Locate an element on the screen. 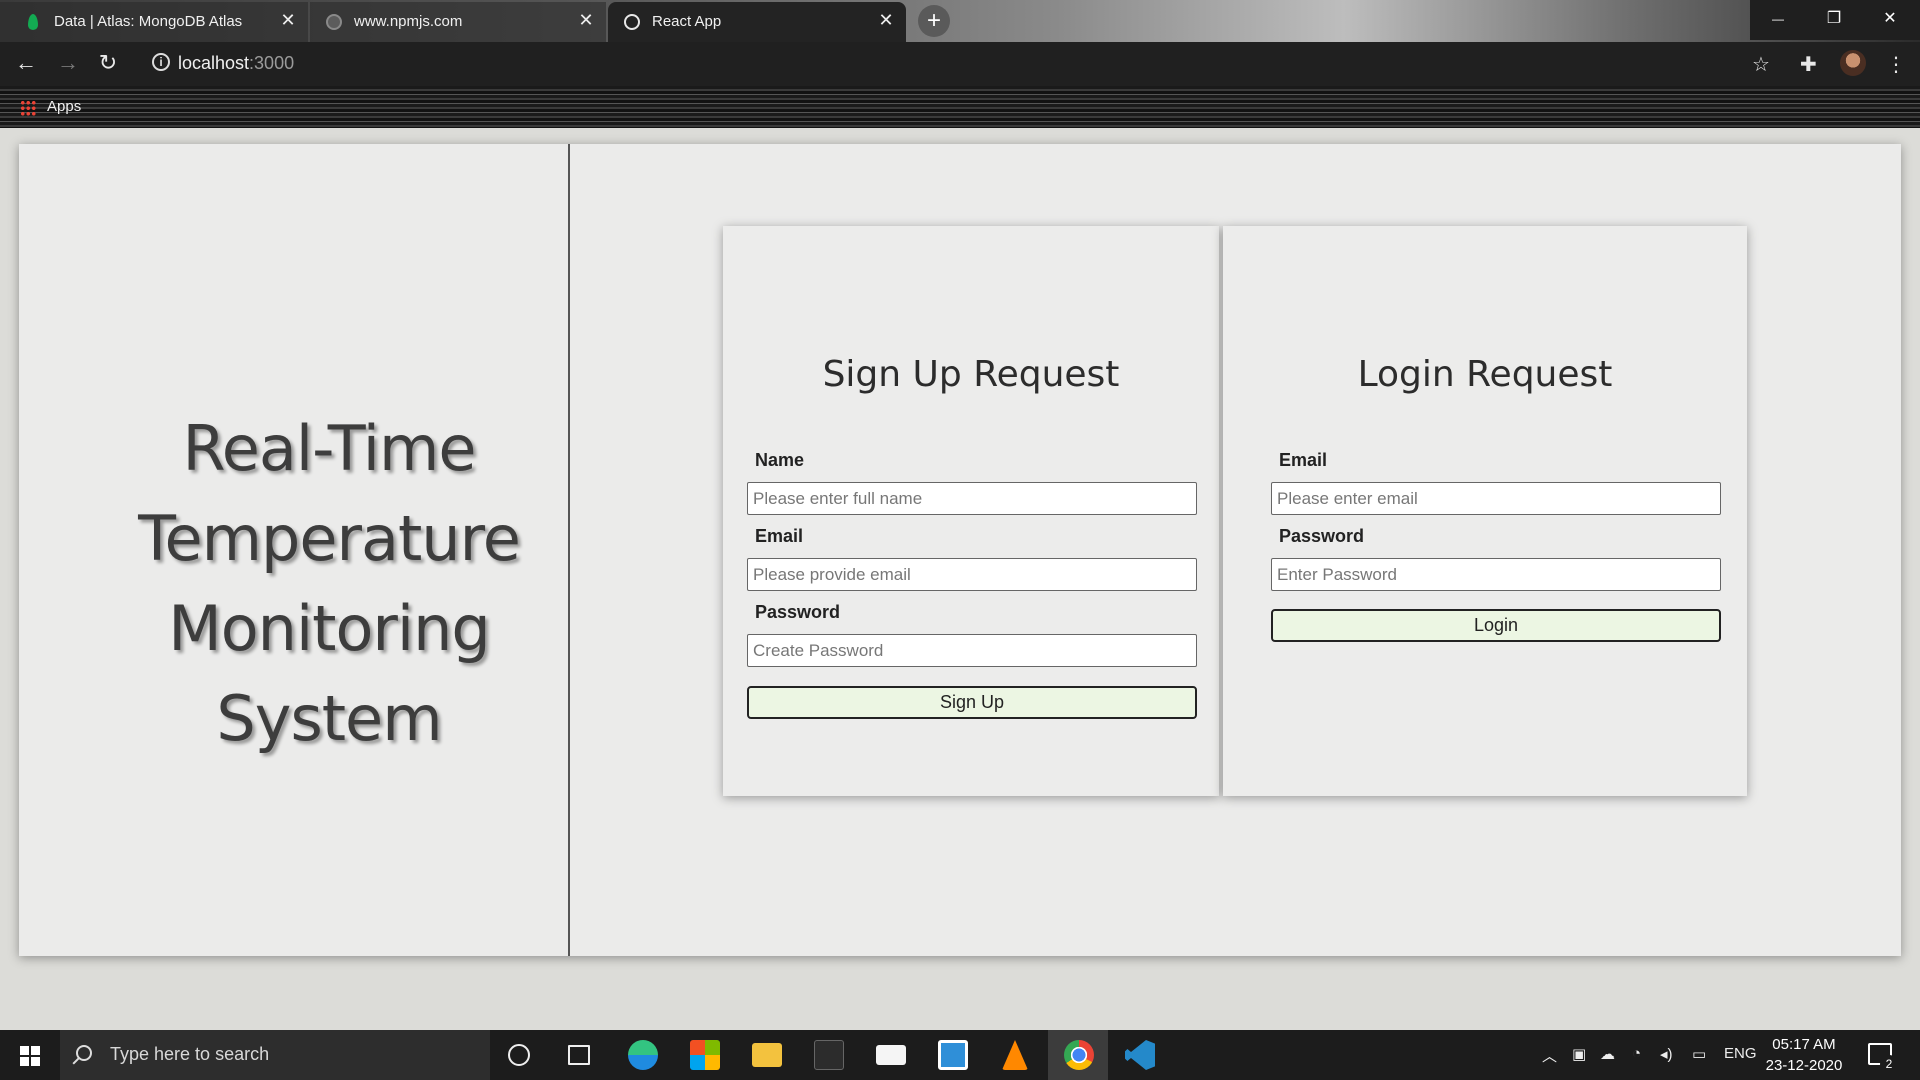  login-email-label: Email is located at coordinates (1303, 460).